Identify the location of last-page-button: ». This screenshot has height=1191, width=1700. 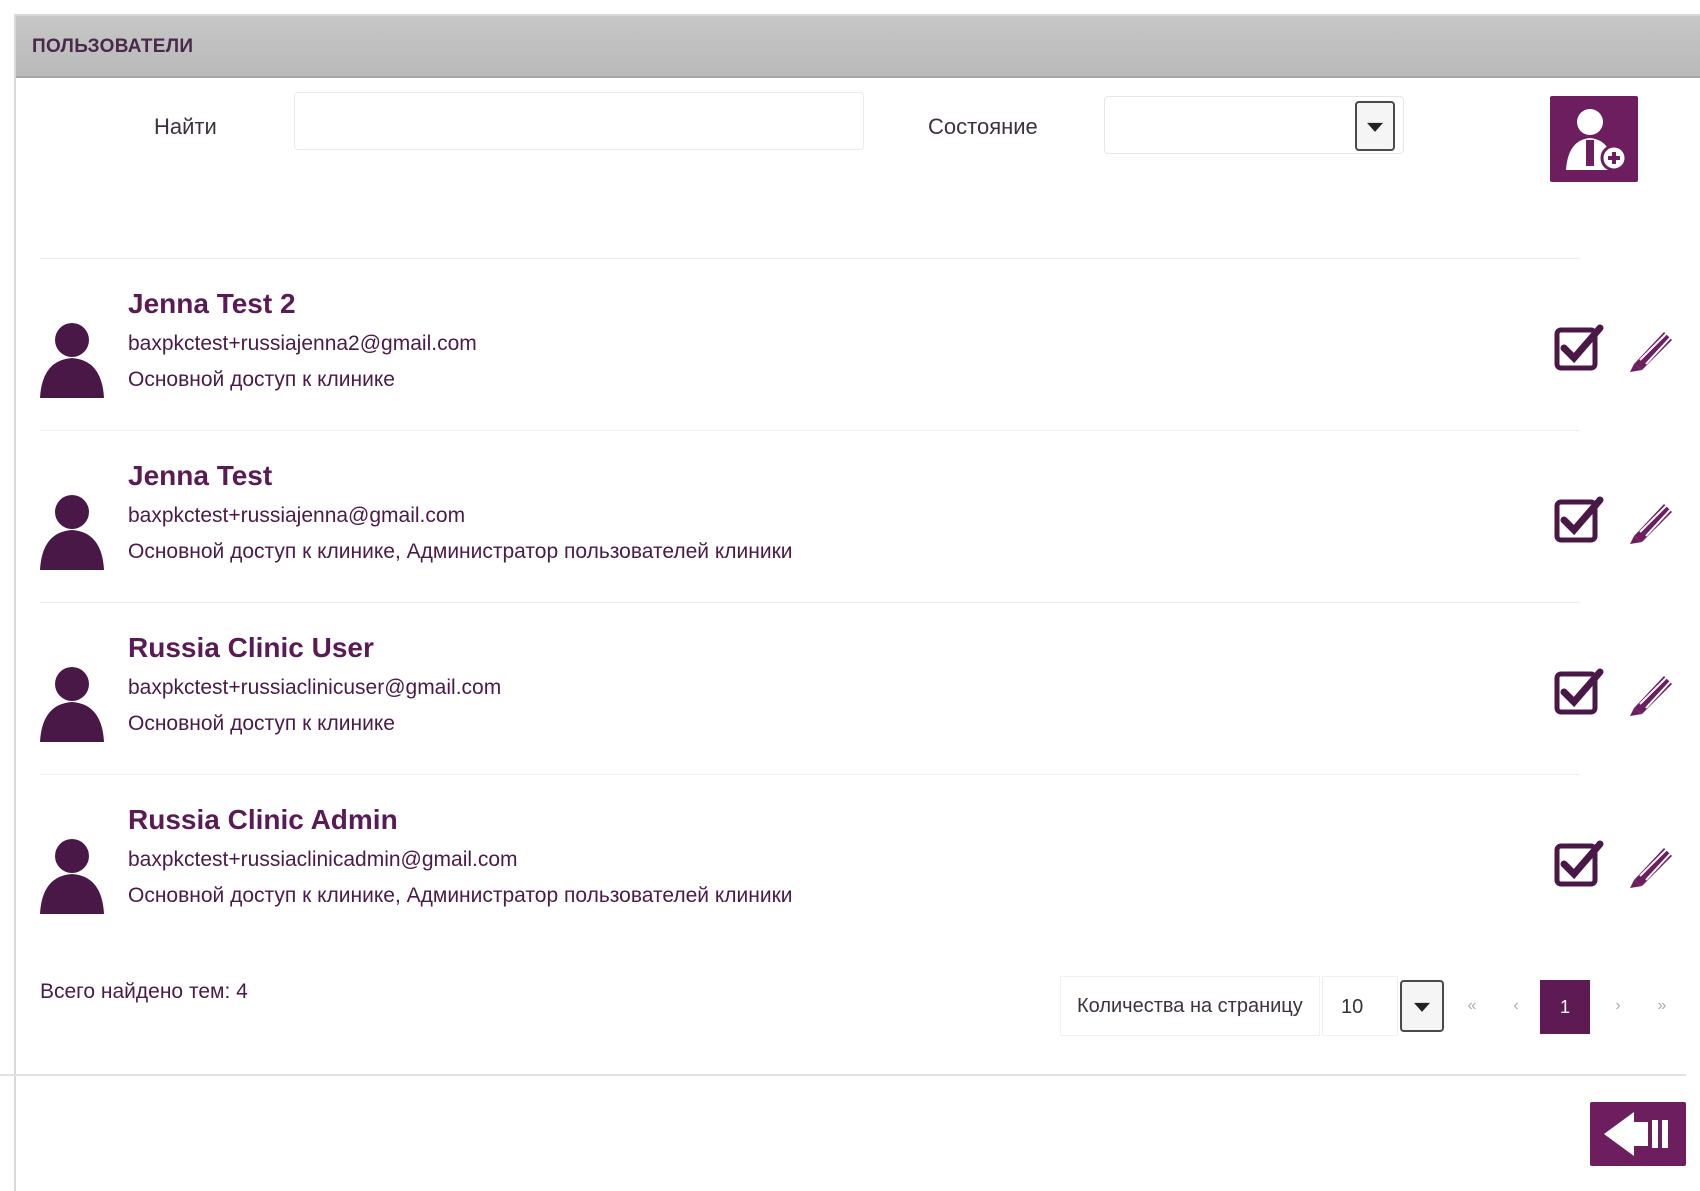
(1662, 1006).